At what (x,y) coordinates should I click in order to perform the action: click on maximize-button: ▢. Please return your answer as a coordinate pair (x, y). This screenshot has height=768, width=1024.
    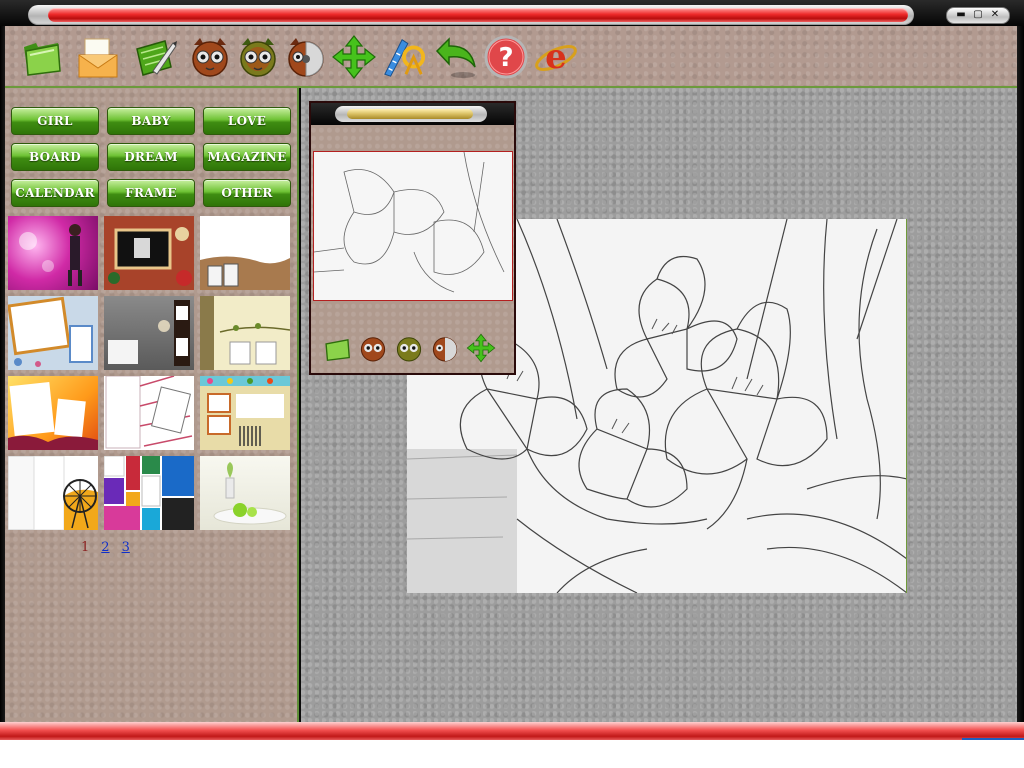
    Looking at the image, I should click on (978, 15).